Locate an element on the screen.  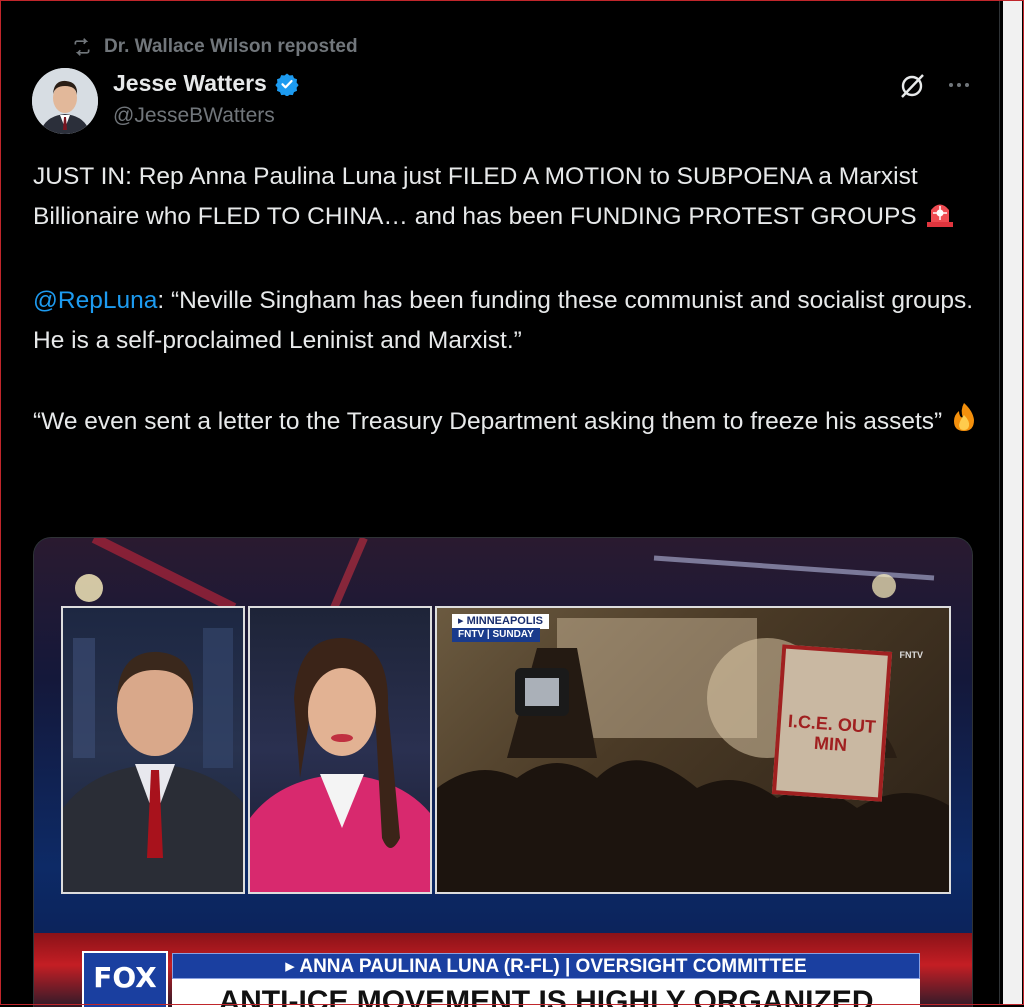
repost-icon is located at coordinates (82, 47).